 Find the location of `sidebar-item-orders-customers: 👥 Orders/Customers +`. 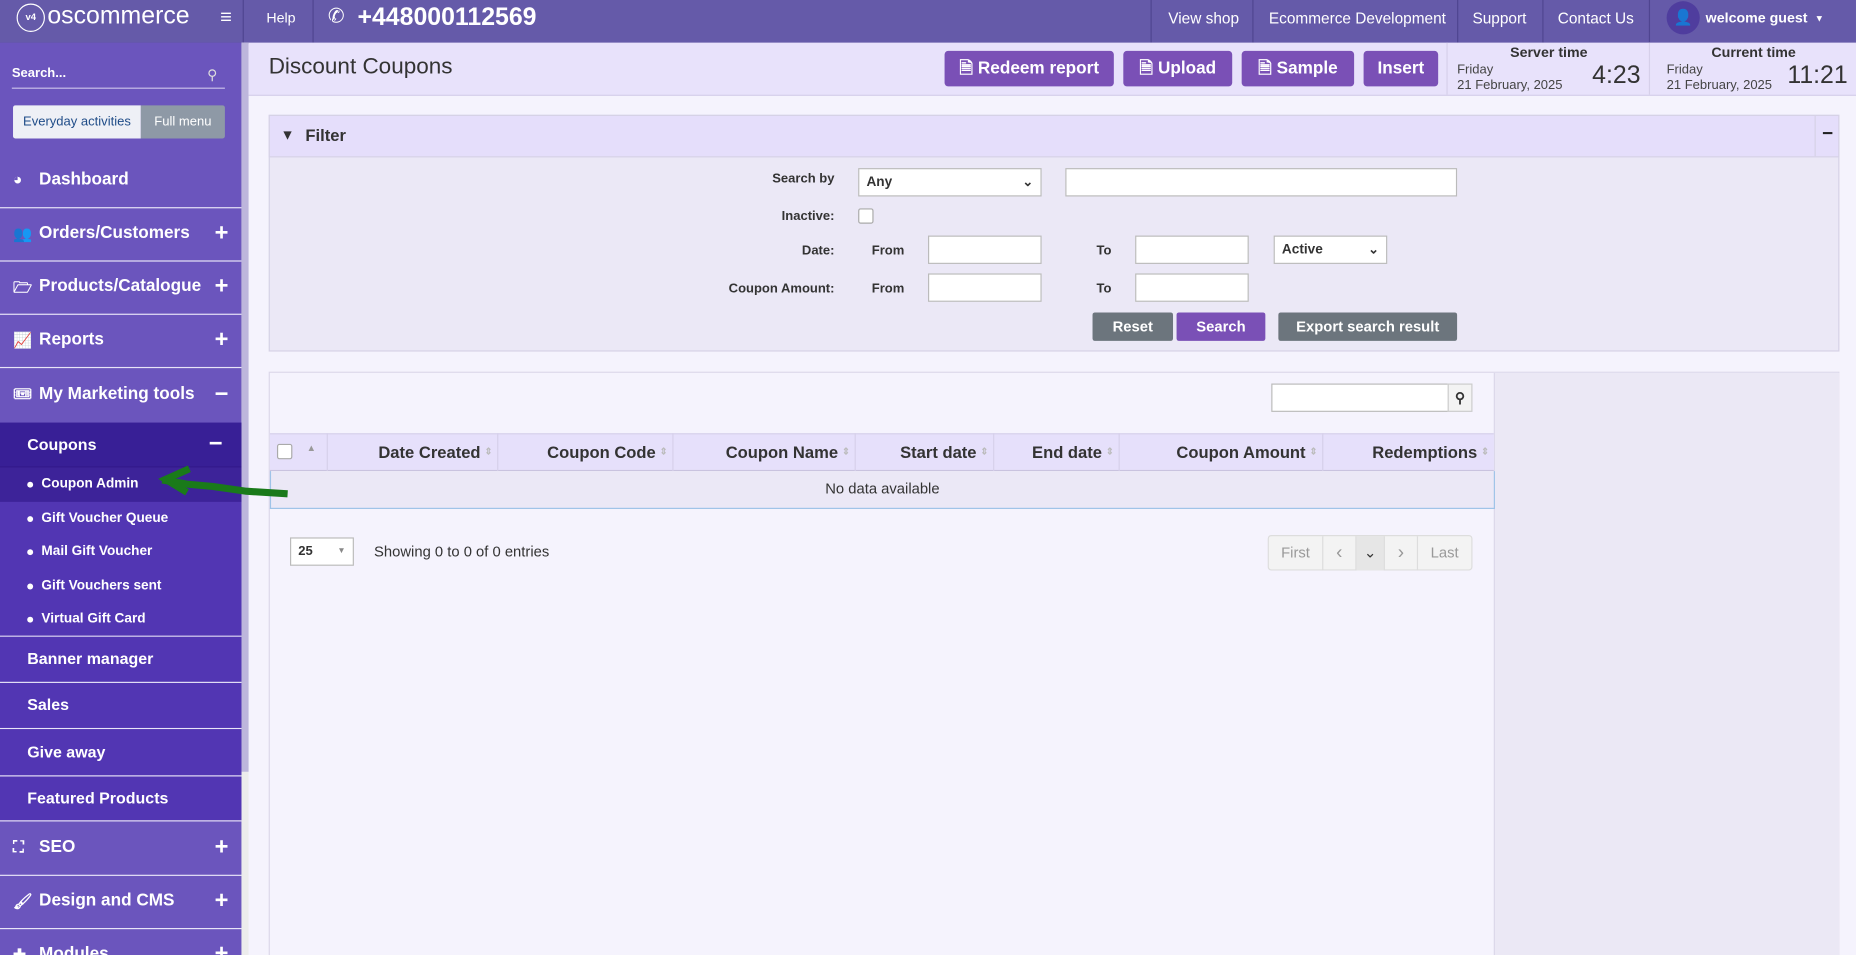

sidebar-item-orders-customers: 👥 Orders/Customers + is located at coordinates (121, 235).